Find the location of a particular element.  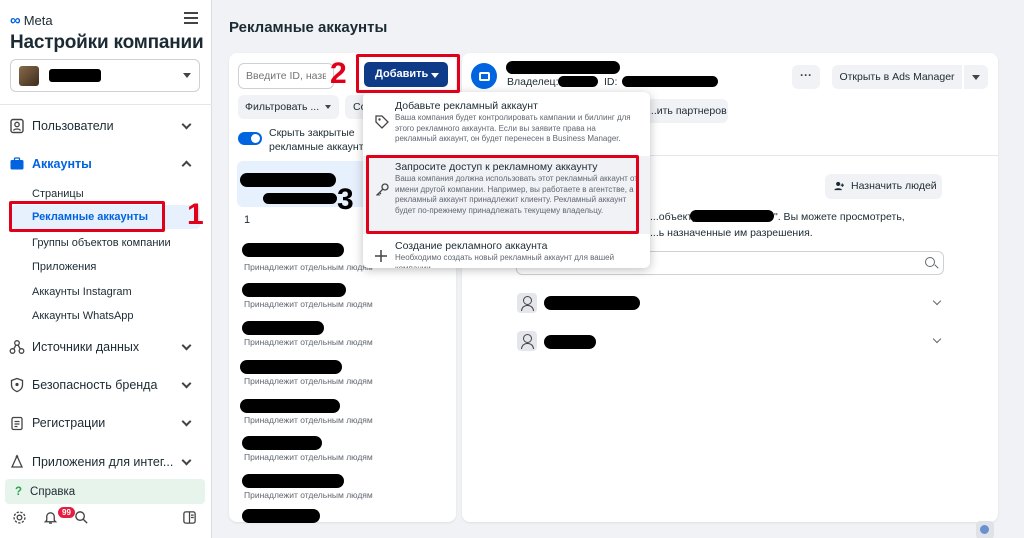

annotation-step-2: 2 is located at coordinates (338, 73).